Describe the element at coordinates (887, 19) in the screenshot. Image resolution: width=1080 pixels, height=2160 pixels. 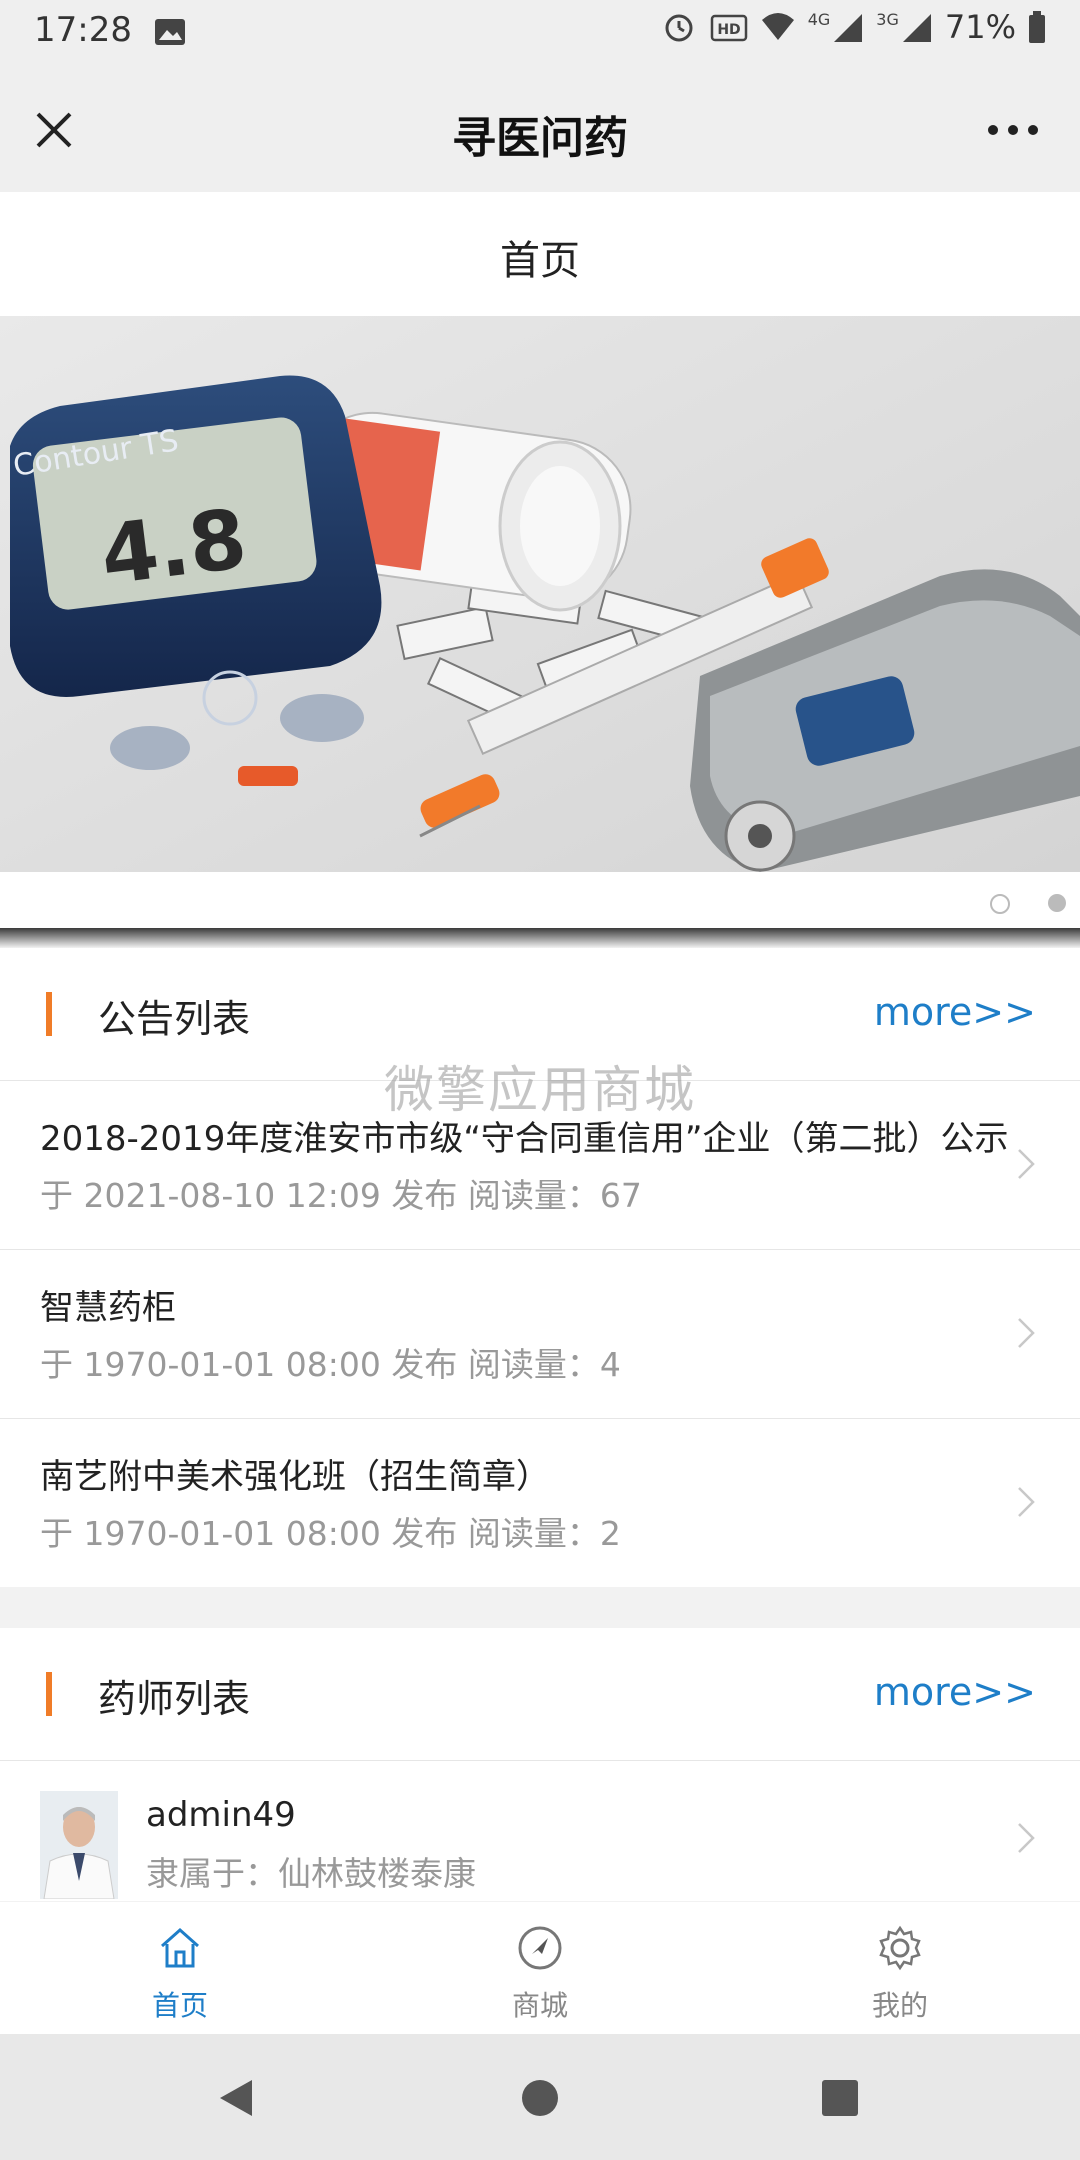
I see `network-3g-label: 3G` at that location.